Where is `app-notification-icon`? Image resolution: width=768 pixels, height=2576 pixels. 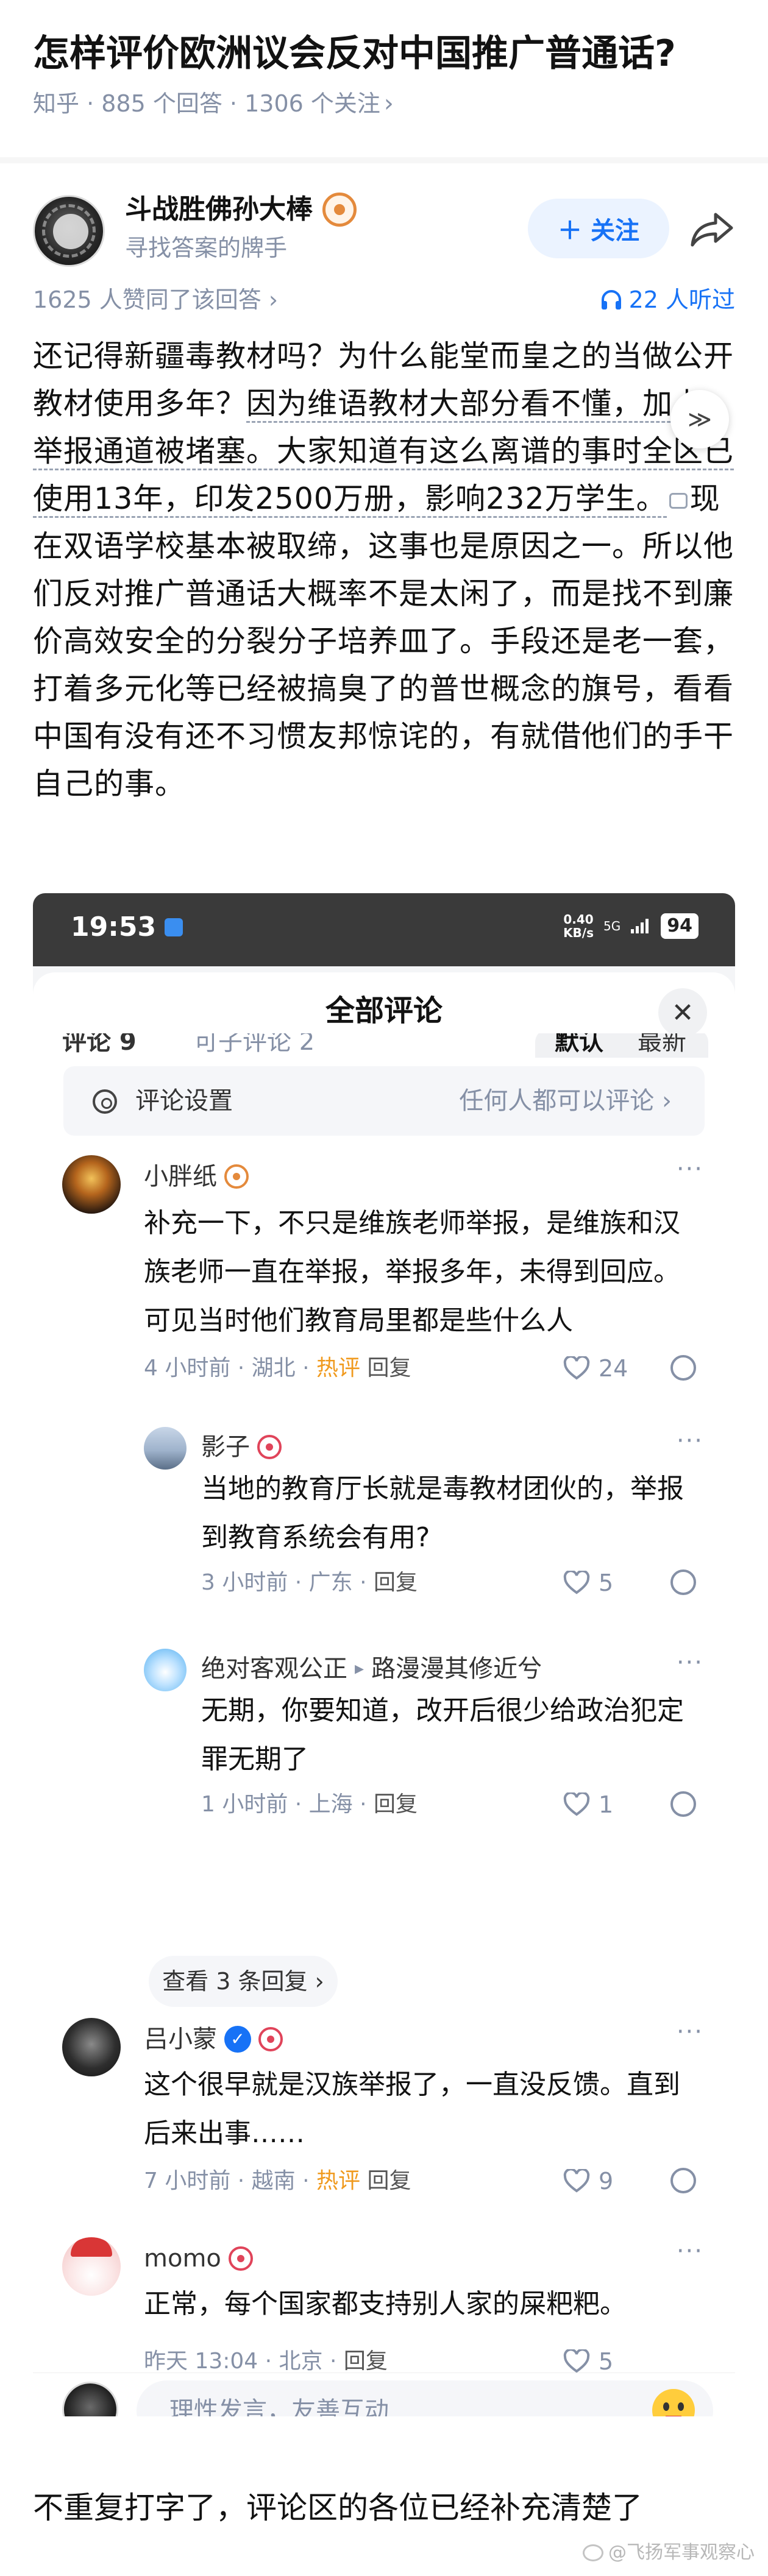
app-notification-icon is located at coordinates (174, 927).